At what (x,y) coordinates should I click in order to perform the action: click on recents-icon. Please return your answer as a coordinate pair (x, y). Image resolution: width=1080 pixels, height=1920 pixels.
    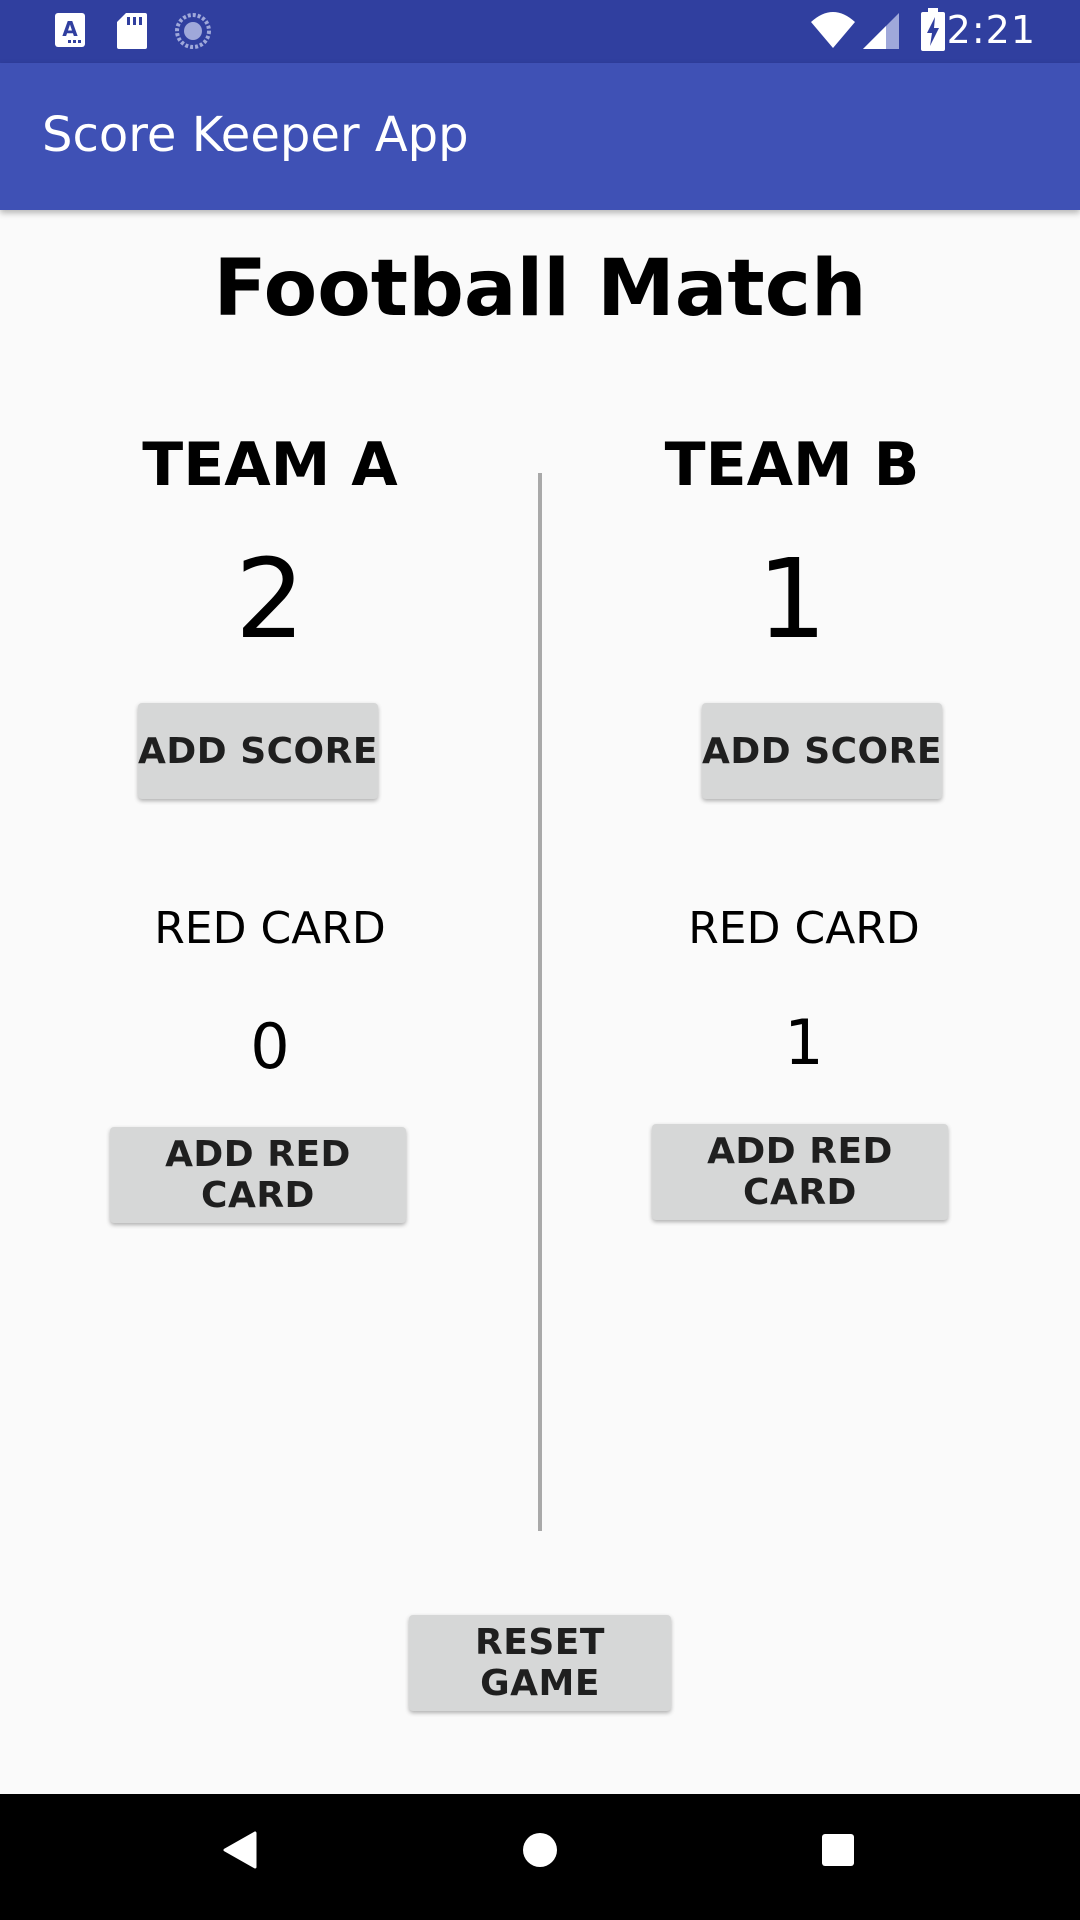
    Looking at the image, I should click on (838, 1852).